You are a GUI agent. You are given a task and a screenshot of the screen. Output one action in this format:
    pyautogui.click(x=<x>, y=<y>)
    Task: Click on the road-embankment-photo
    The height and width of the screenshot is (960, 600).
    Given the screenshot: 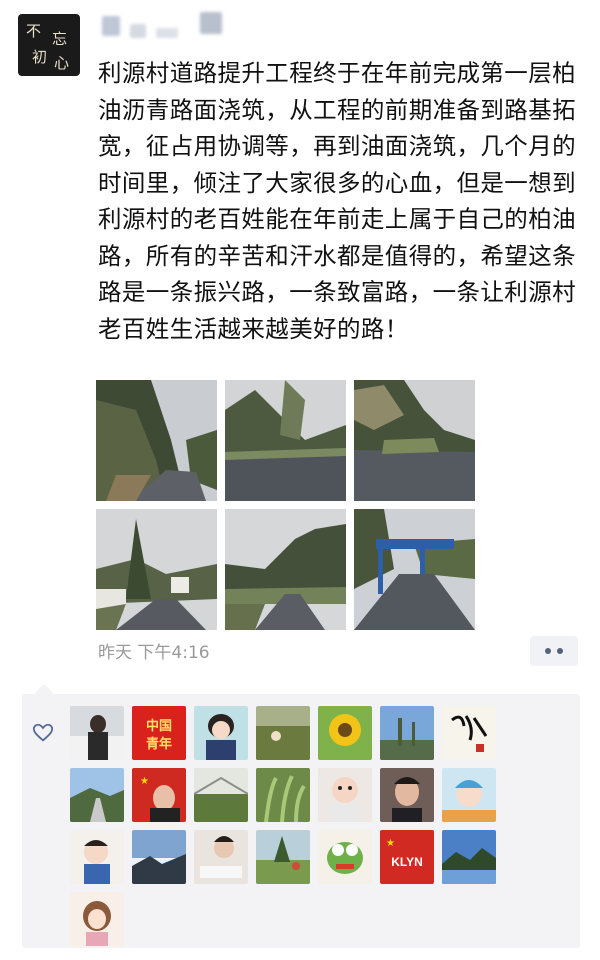 What is the action you would take?
    pyautogui.click(x=414, y=440)
    